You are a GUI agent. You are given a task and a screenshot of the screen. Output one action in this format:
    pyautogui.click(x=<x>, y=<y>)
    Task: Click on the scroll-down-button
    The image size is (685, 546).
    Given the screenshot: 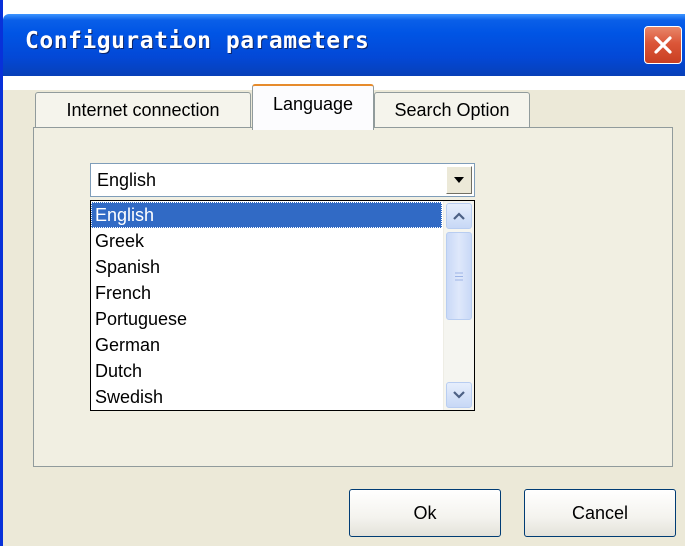 What is the action you would take?
    pyautogui.click(x=459, y=395)
    